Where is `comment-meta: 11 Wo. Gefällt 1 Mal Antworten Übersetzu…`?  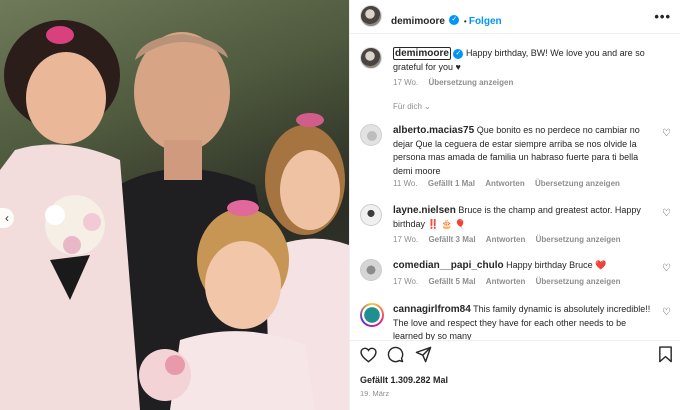 comment-meta: 11 Wo. Gefällt 1 Mal Antworten Übersetzu… is located at coordinates (523, 183).